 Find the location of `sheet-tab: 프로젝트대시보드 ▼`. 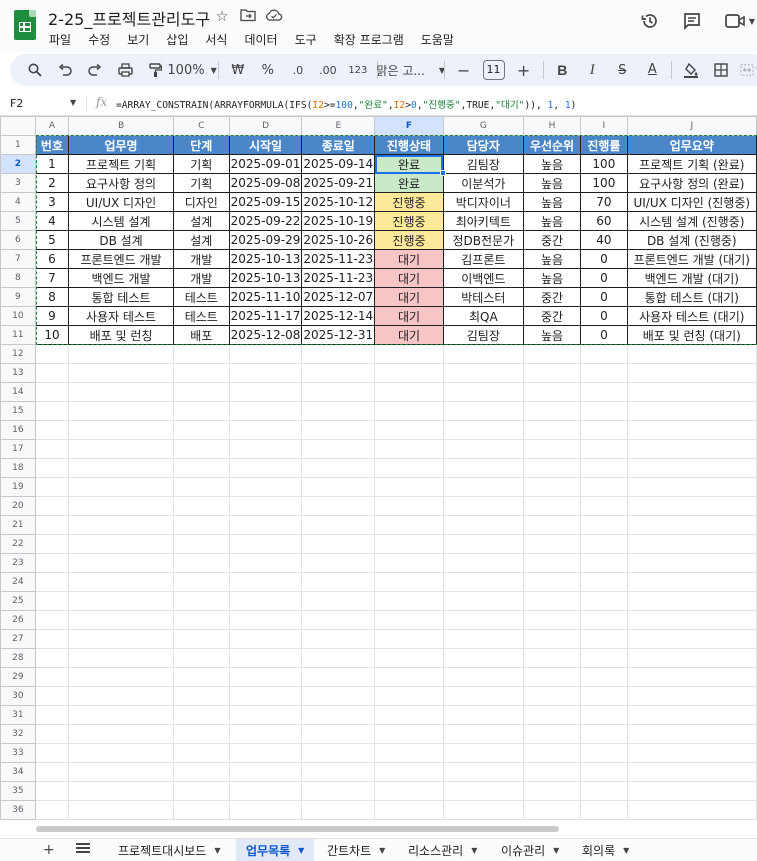

sheet-tab: 프로젝트대시보드 ▼ is located at coordinates (169, 850).